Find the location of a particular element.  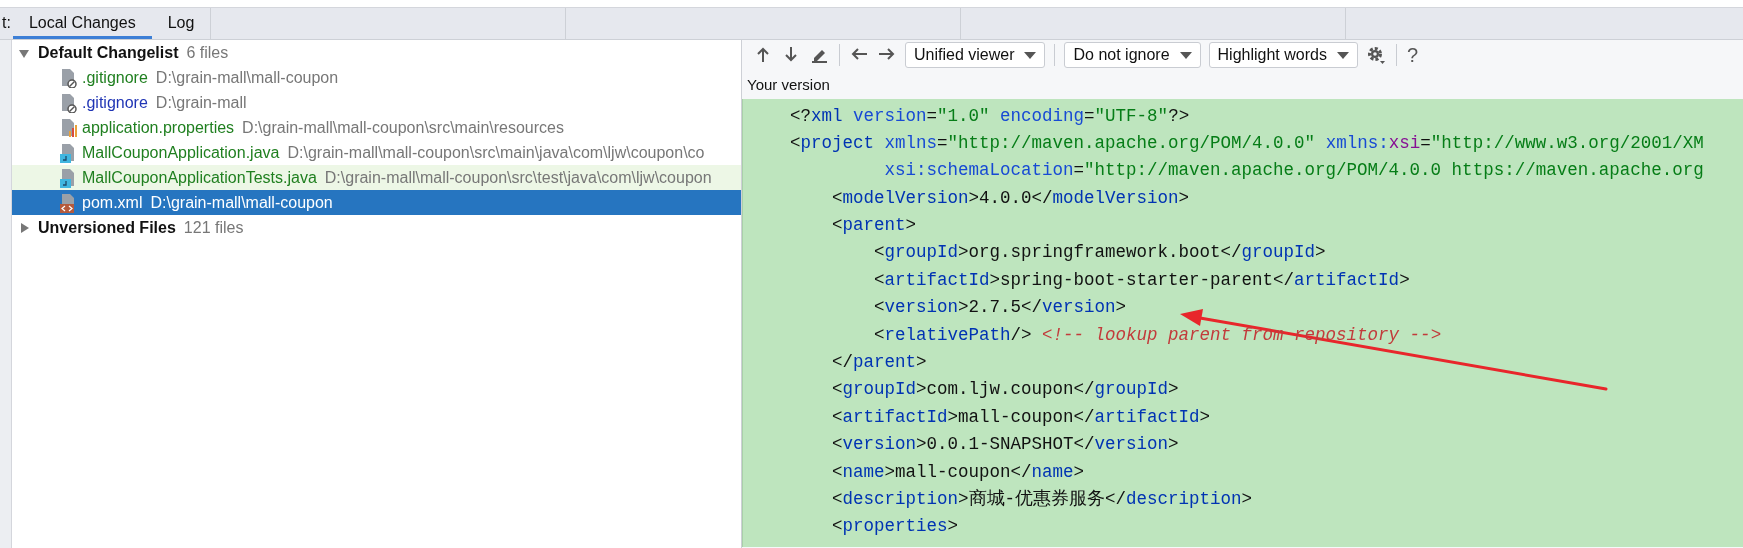

file-row: pom.xml D:\grain-mall\mall-coupon is located at coordinates (376, 202).